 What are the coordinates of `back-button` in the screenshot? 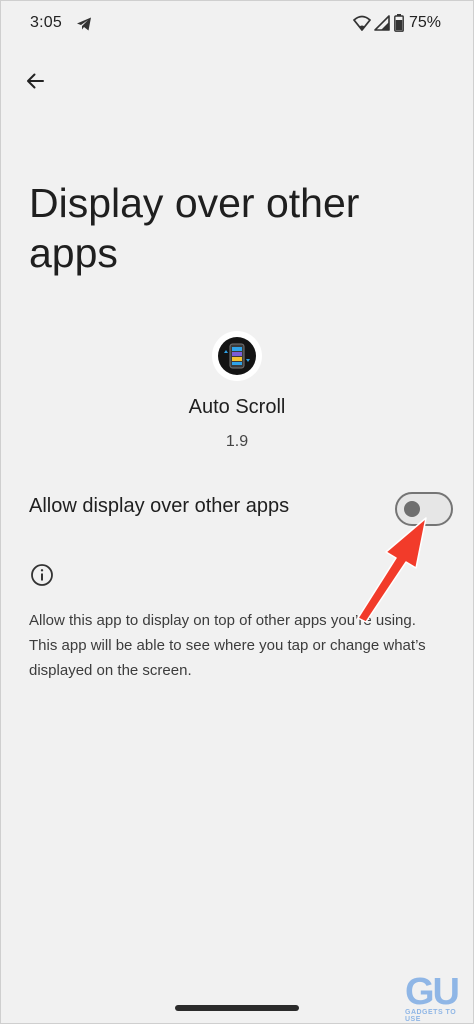 It's located at (35, 81).